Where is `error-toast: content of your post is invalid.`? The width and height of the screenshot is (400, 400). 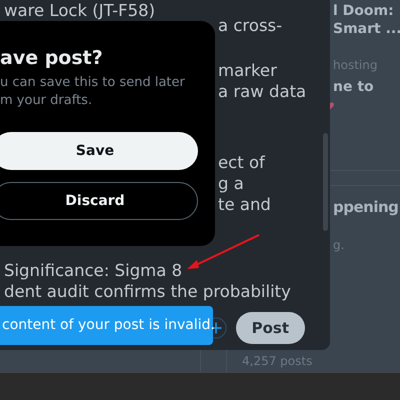
error-toast: content of your post is invalid. is located at coordinates (106, 325).